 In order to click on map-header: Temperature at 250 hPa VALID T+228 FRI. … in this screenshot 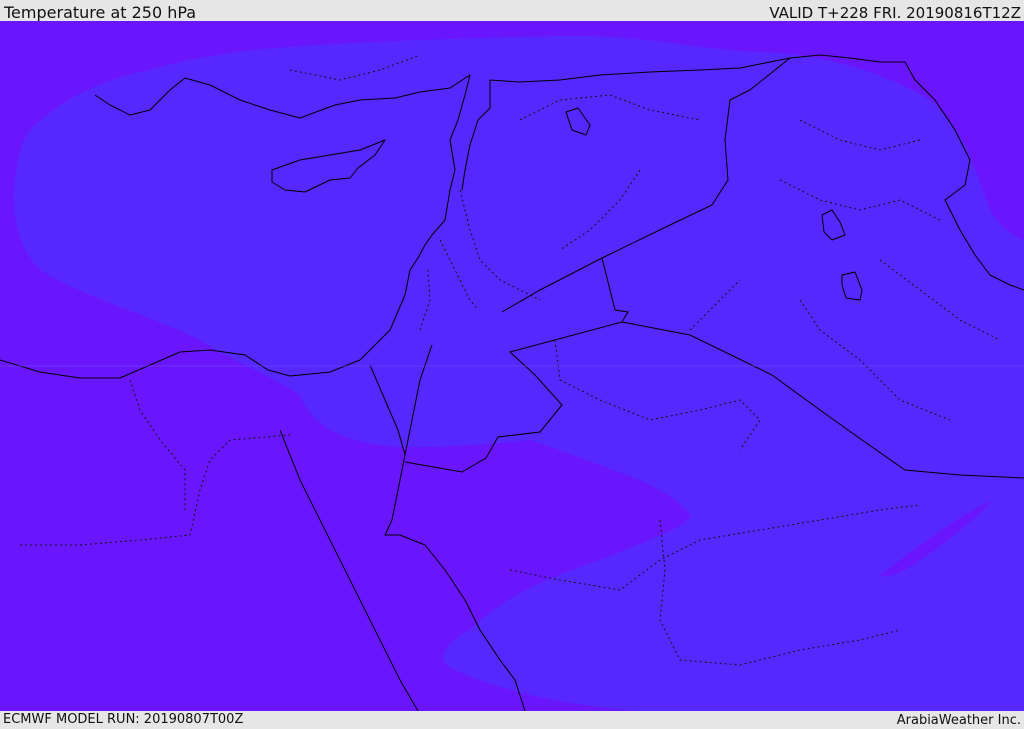, I will do `click(512, 11)`.